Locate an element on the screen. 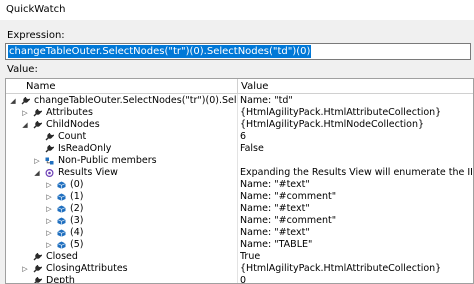 Image resolution: width=474 pixels, height=284 pixels. row-name: Depth is located at coordinates (60, 279).